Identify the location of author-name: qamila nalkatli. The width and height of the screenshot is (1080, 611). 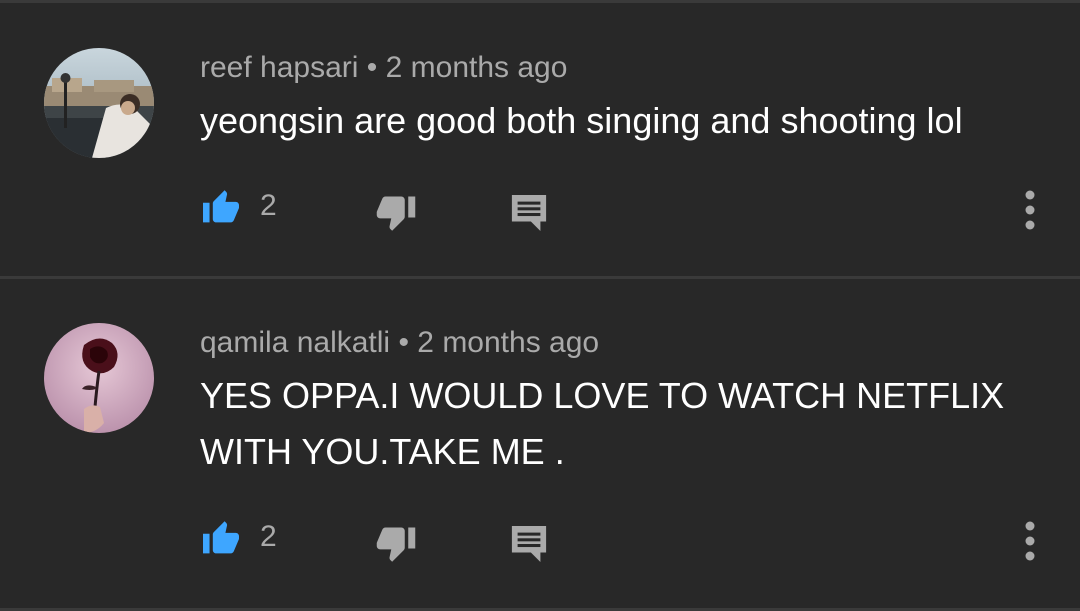
(295, 342).